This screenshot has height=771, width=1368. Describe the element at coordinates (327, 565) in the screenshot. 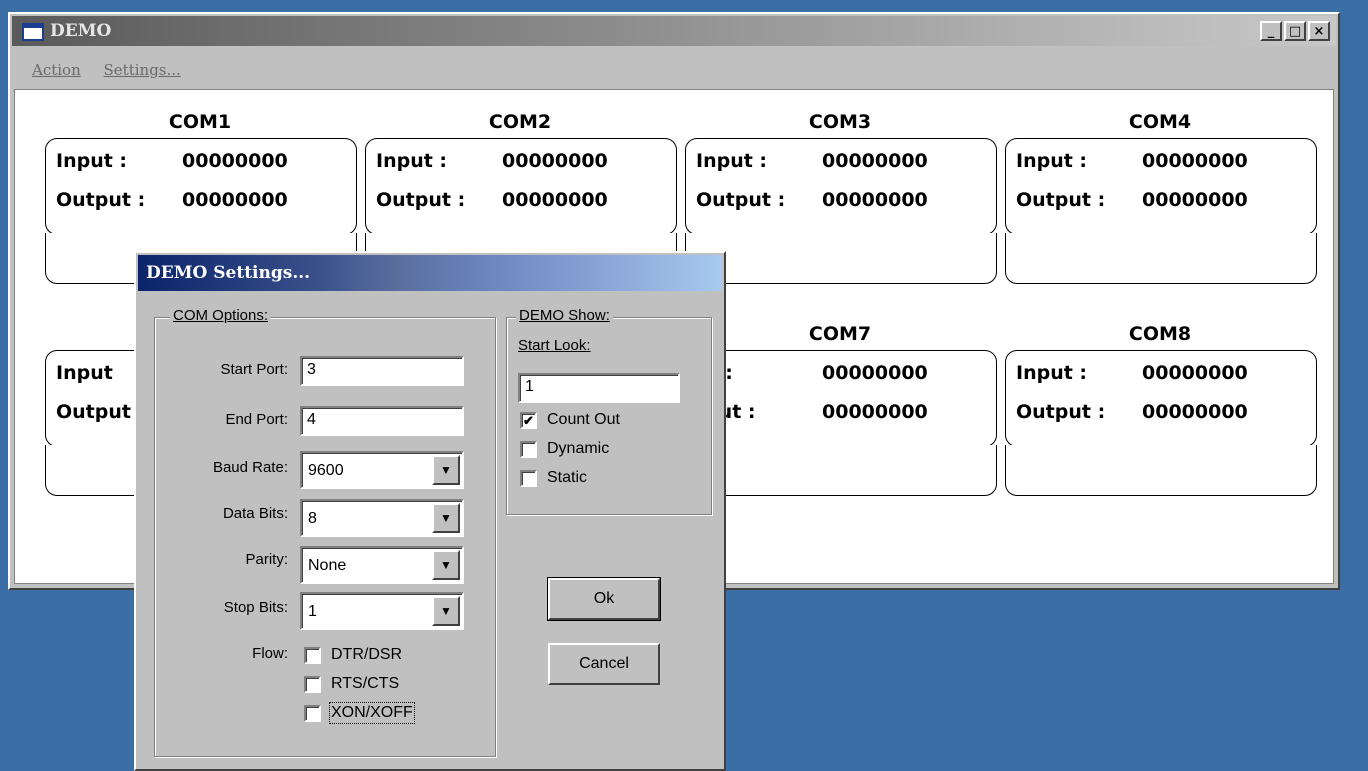

I see `parity-value: None` at that location.